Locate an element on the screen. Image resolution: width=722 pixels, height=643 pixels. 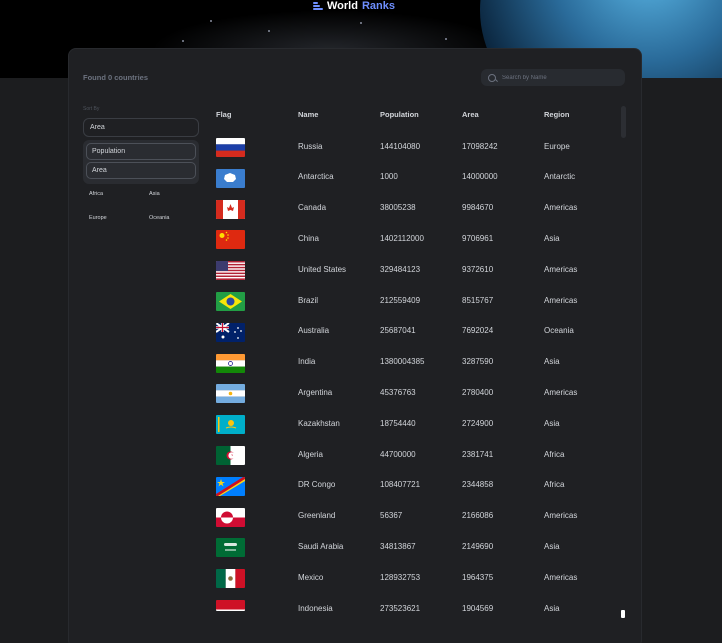
antarctica-flag-icon is located at coordinates (230, 178).